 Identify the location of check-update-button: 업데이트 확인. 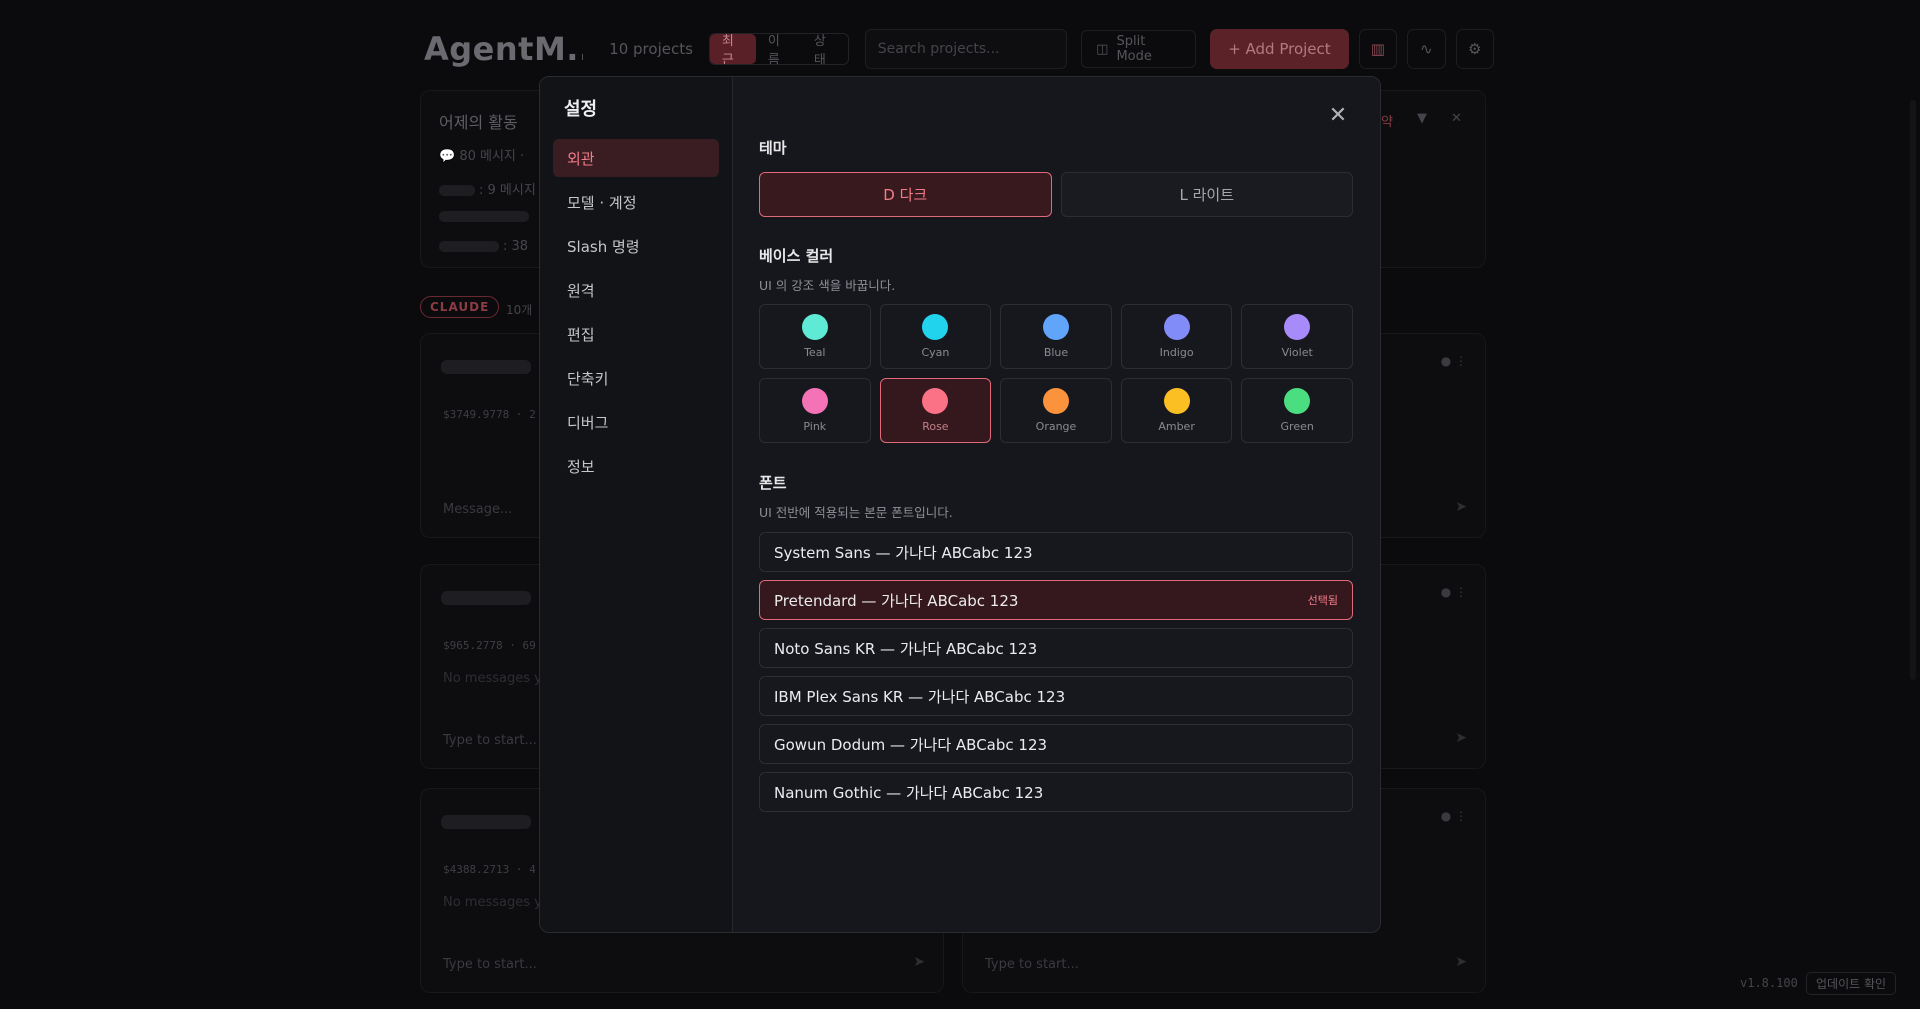
(1851, 983).